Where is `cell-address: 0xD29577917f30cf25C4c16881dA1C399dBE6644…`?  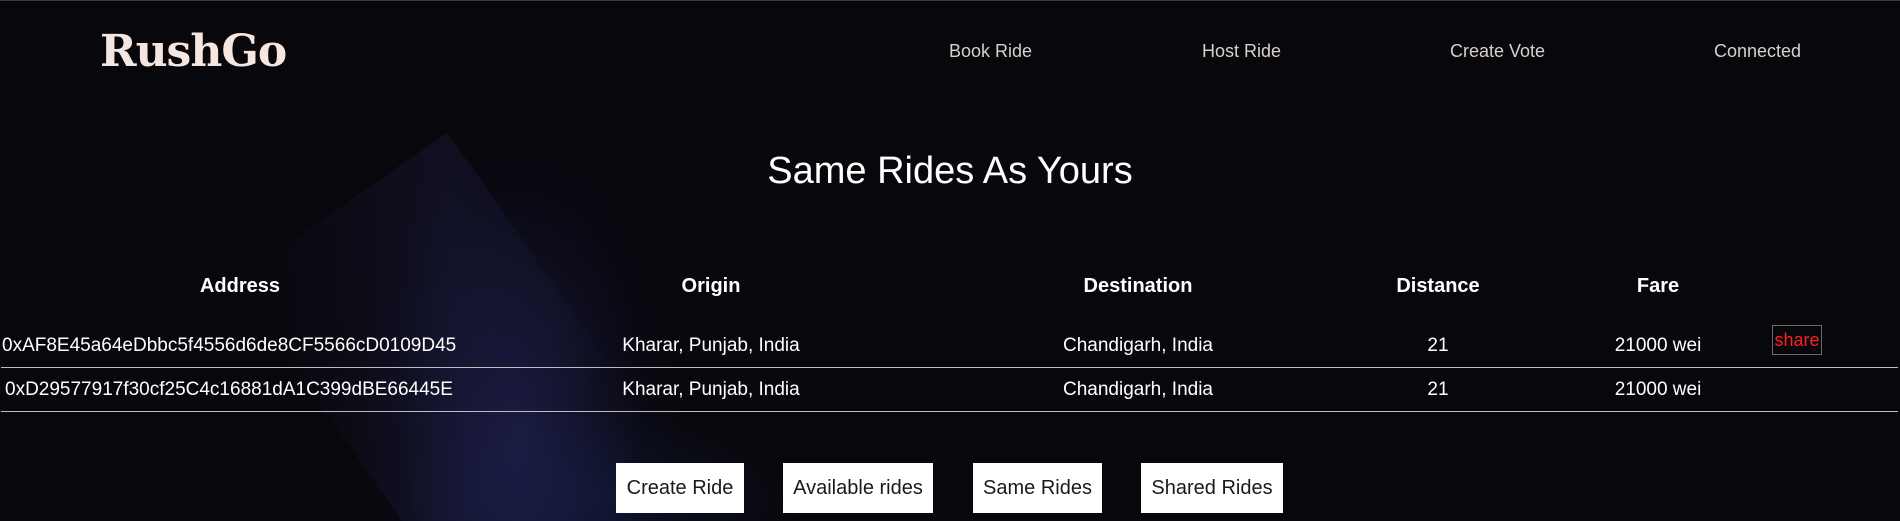 cell-address: 0xD29577917f30cf25C4c16881dA1C399dBE6644… is located at coordinates (229, 389).